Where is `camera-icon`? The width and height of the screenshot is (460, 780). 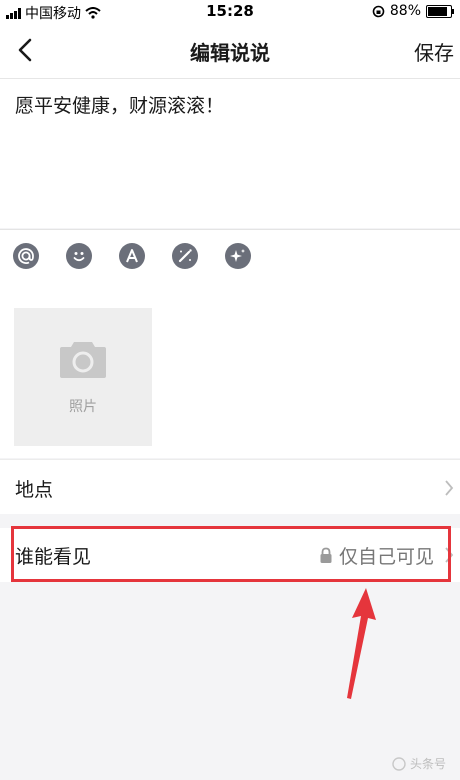
camera-icon is located at coordinates (83, 360).